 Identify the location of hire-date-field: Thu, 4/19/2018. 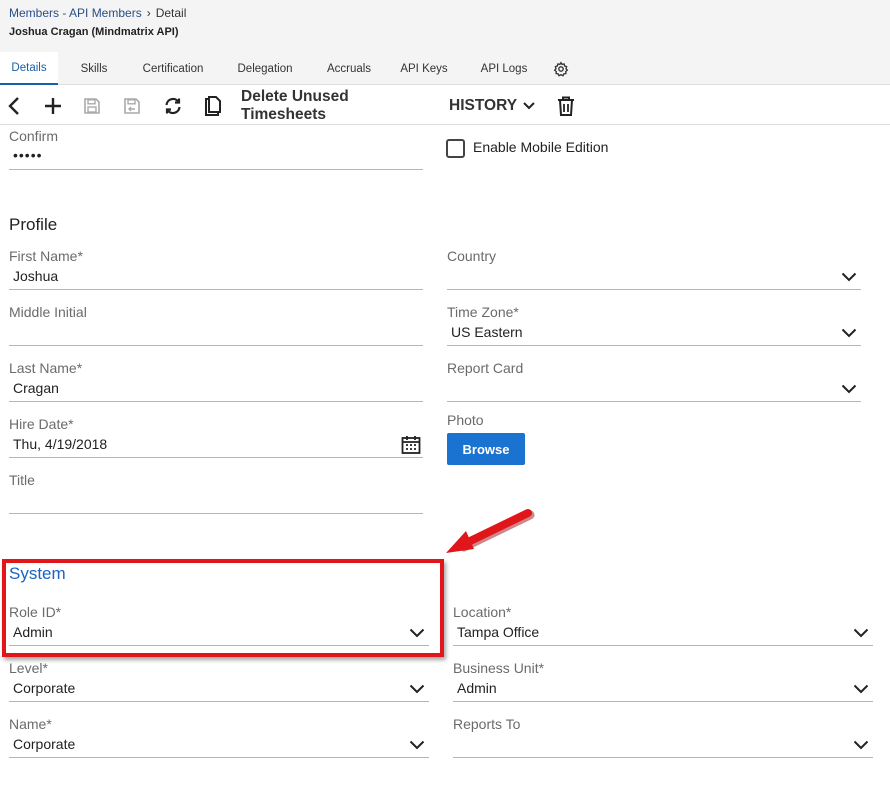
(60, 444).